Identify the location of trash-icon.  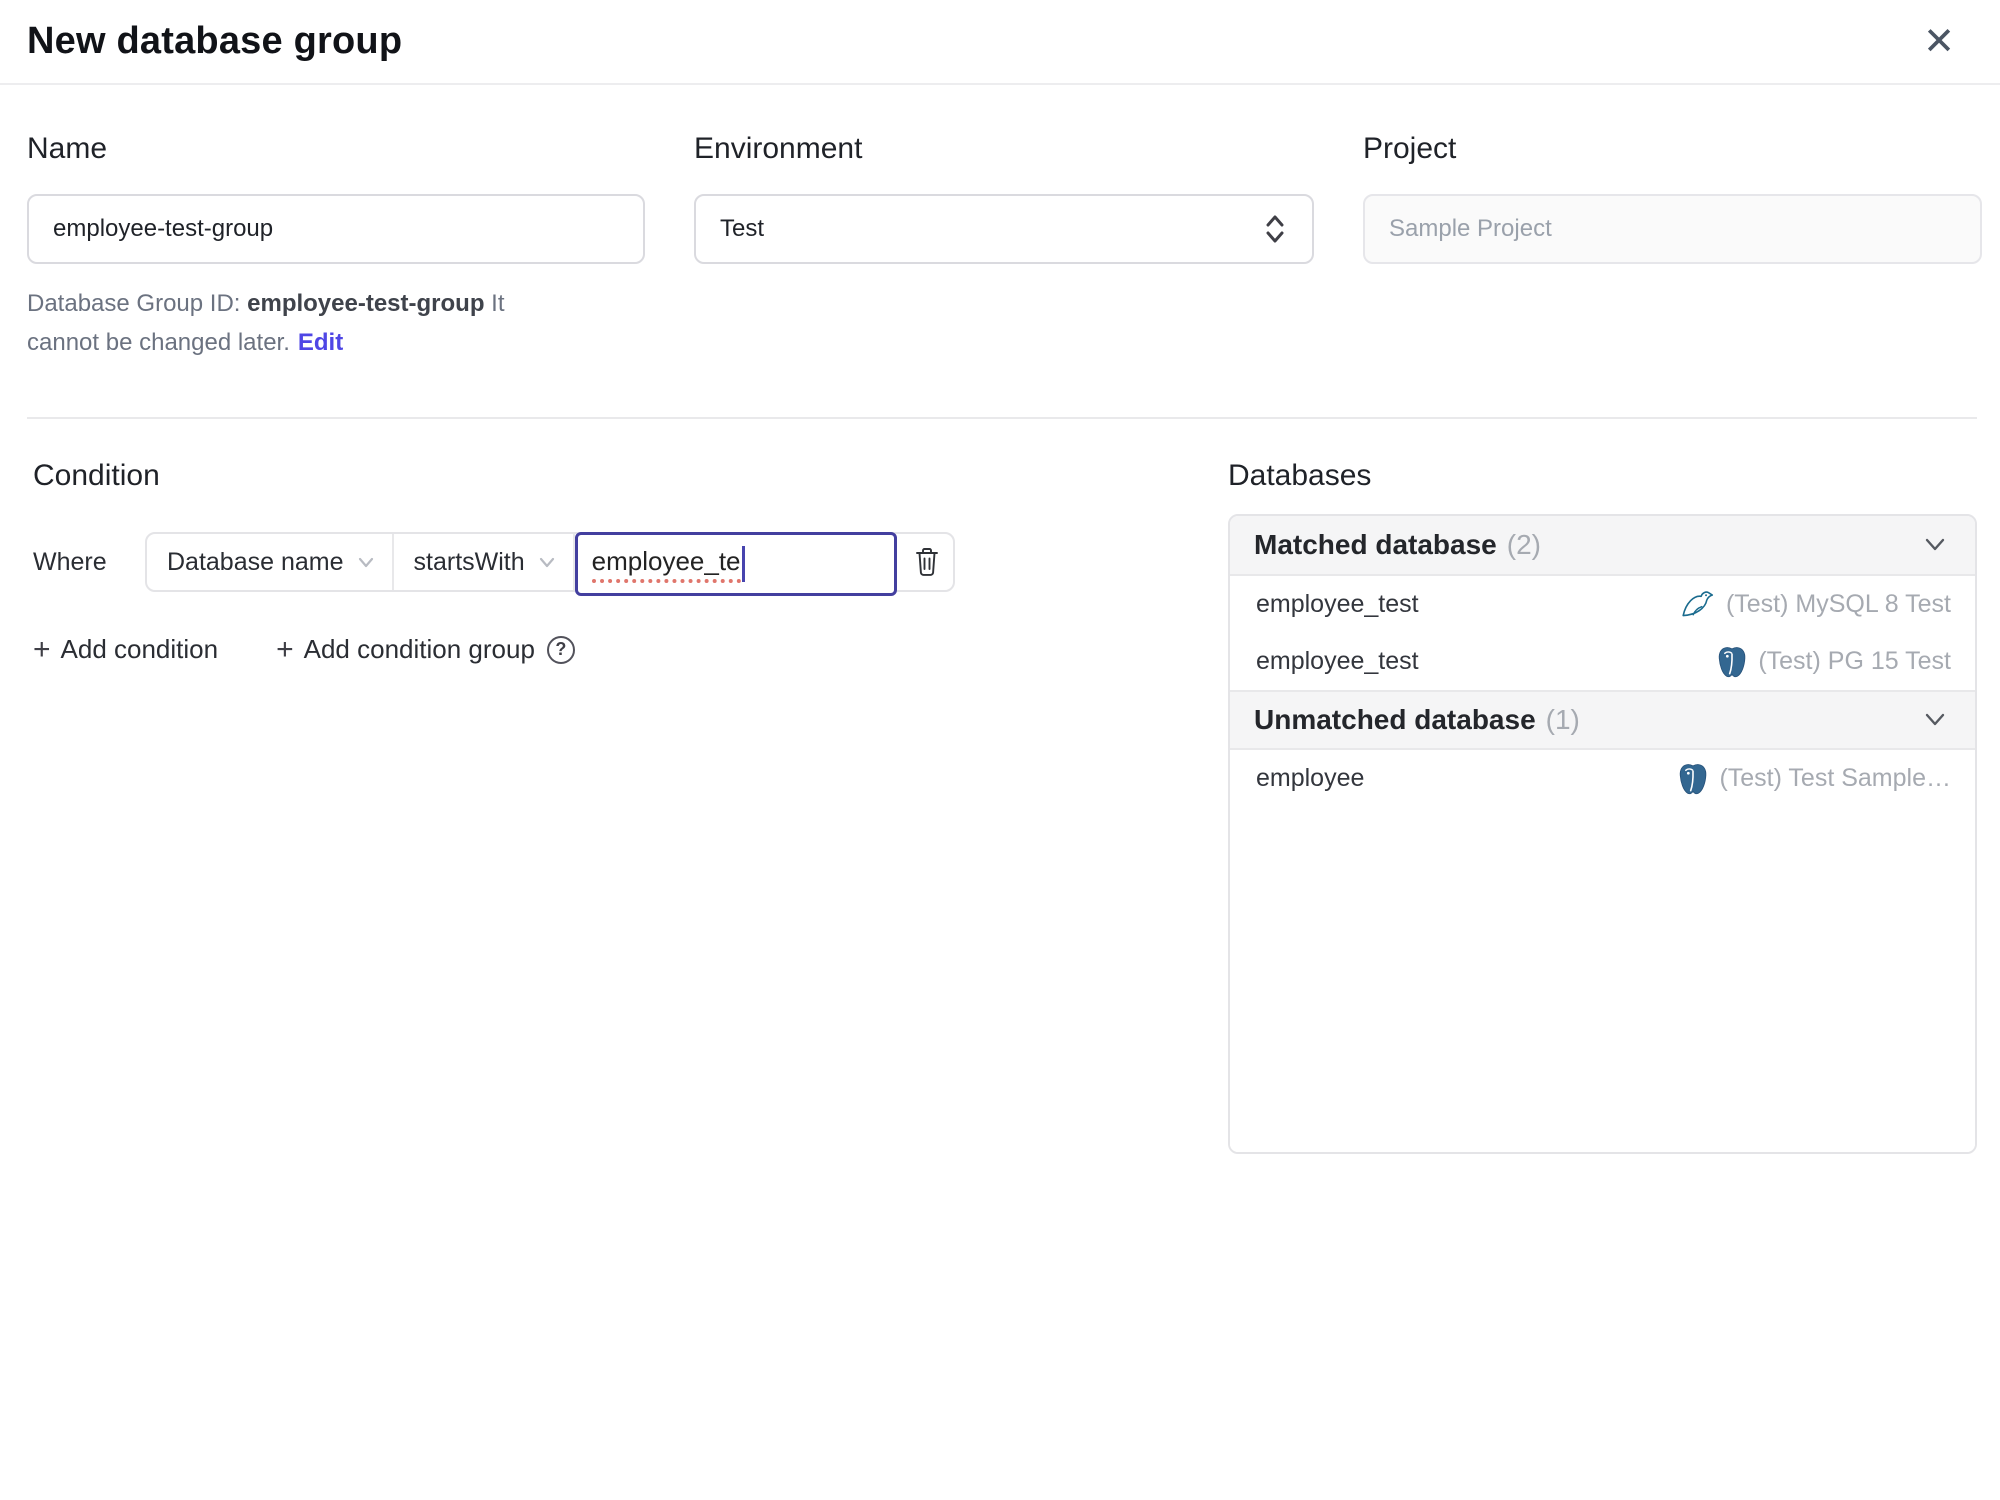
(927, 562).